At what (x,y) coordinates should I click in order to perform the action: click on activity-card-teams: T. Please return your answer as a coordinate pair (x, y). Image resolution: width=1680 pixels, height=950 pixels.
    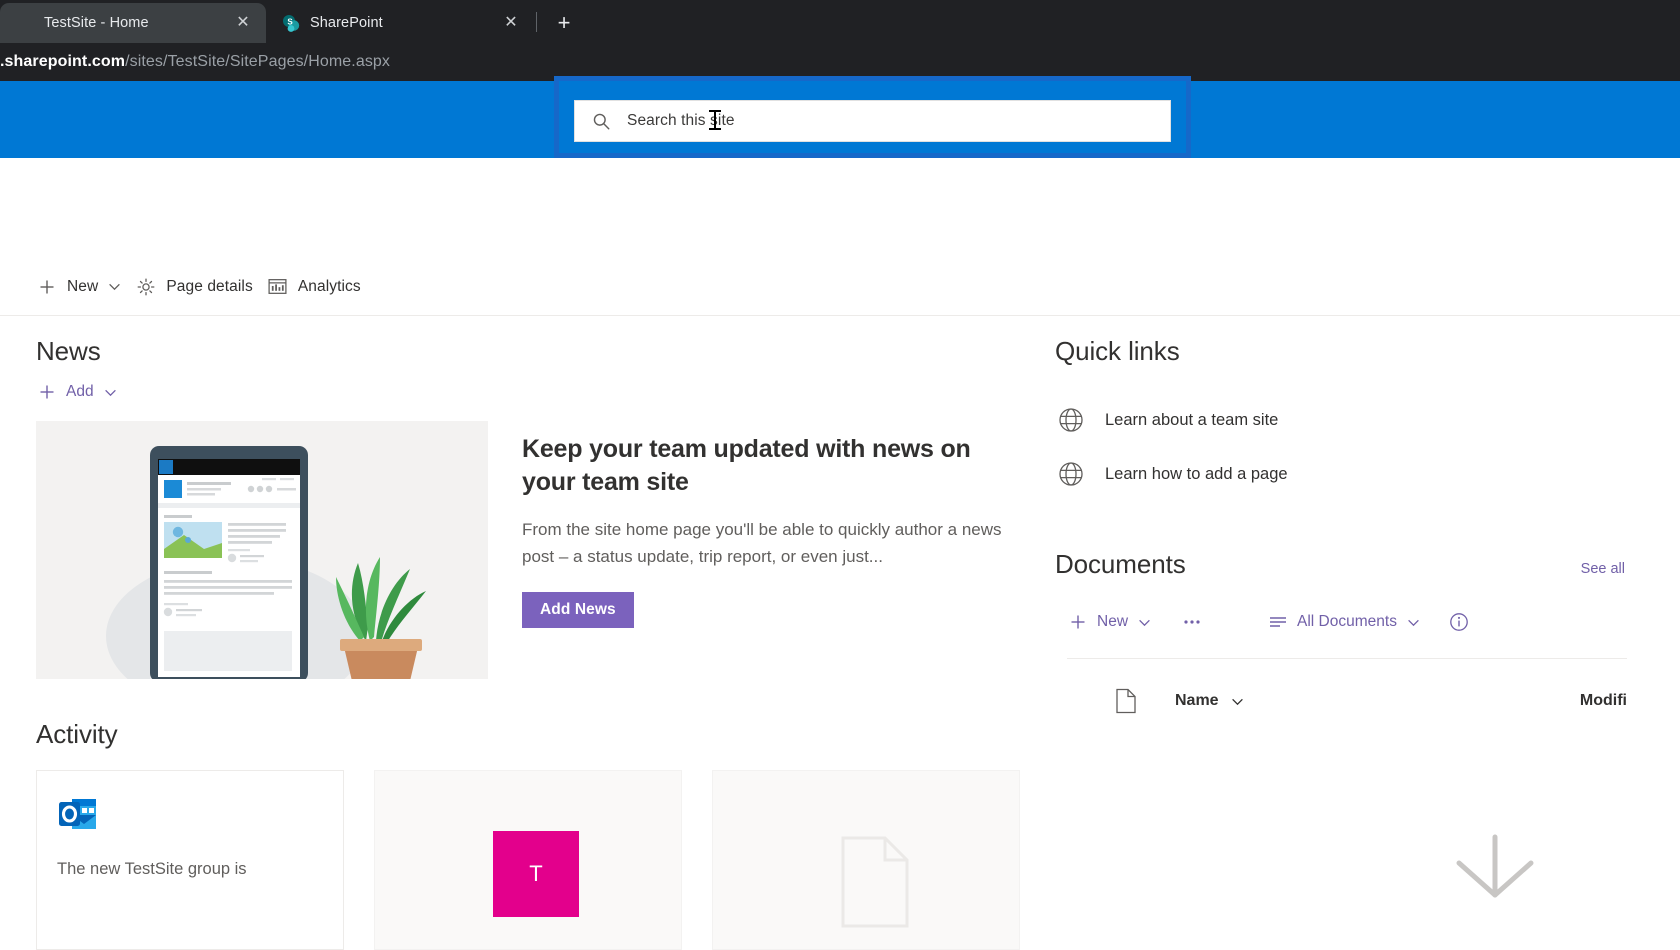
    Looking at the image, I should click on (528, 860).